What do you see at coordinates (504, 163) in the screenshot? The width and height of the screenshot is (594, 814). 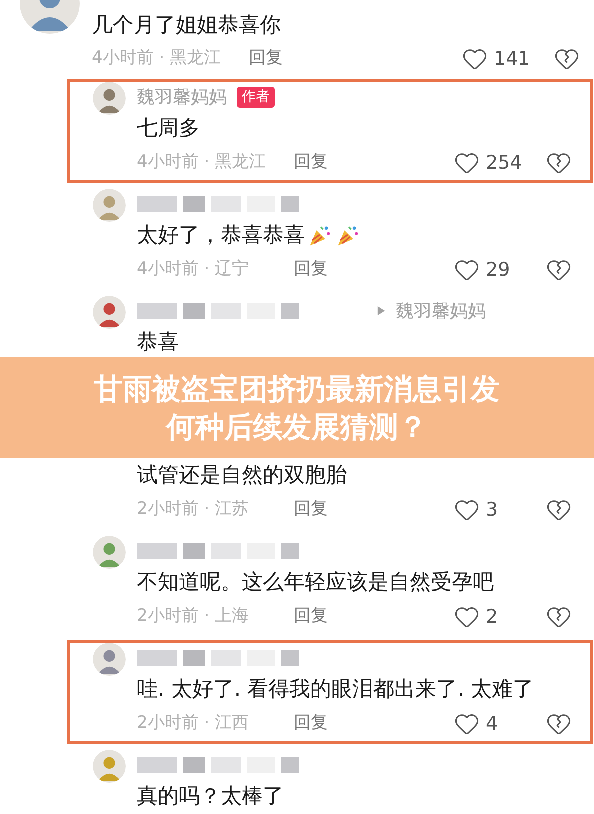 I see `like-count: 254` at bounding box center [504, 163].